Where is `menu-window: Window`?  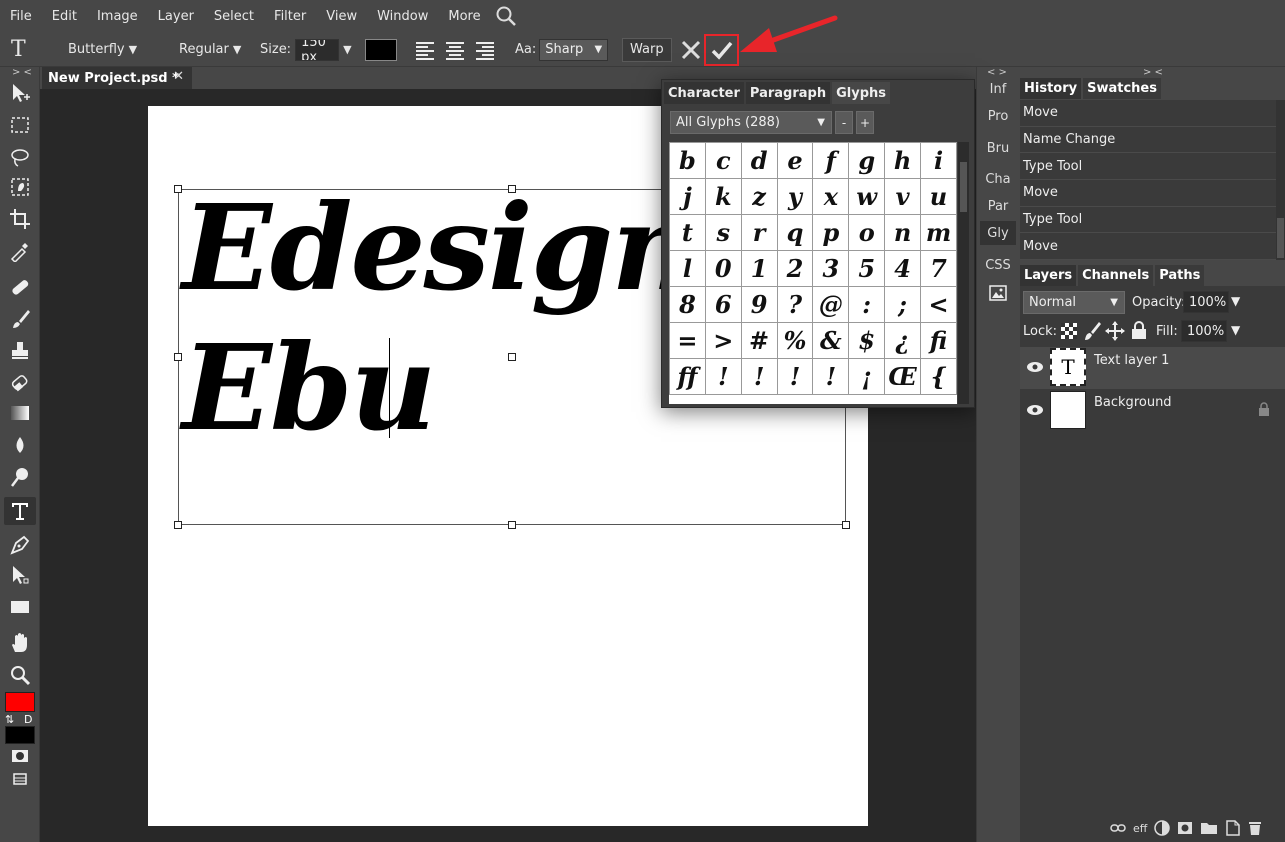 menu-window: Window is located at coordinates (402, 16).